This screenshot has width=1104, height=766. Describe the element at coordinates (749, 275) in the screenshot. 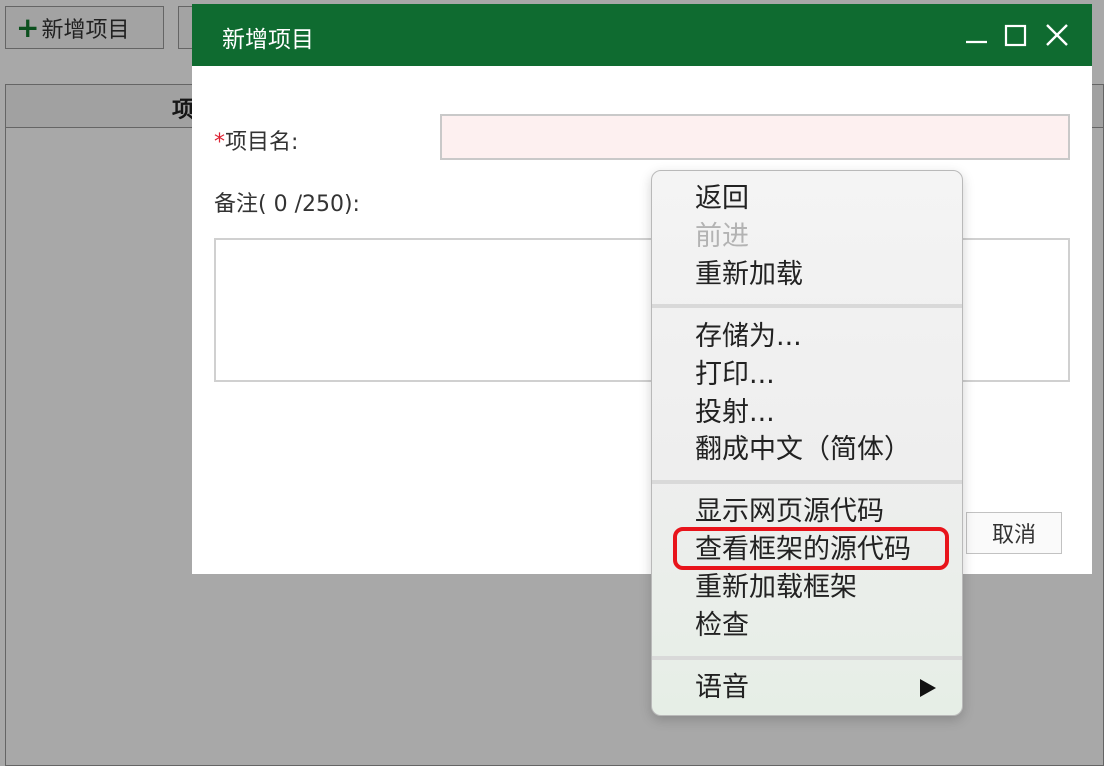

I see `menu-item-reload: 重新加载` at that location.